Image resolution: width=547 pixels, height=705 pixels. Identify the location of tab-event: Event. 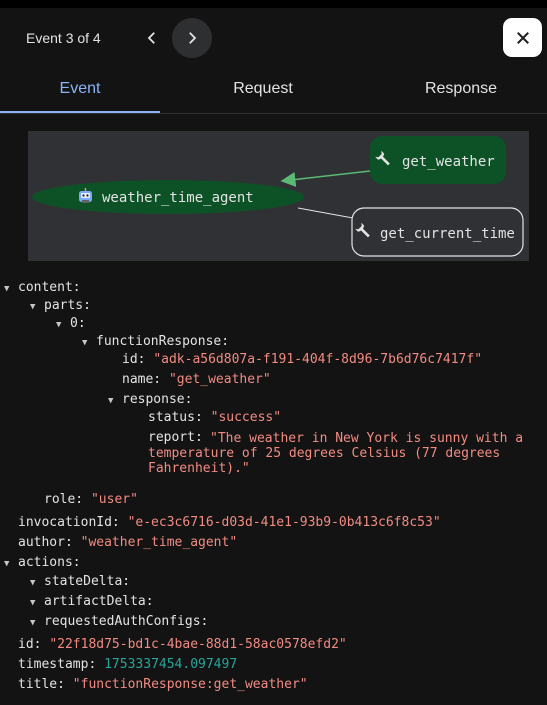
(80, 89).